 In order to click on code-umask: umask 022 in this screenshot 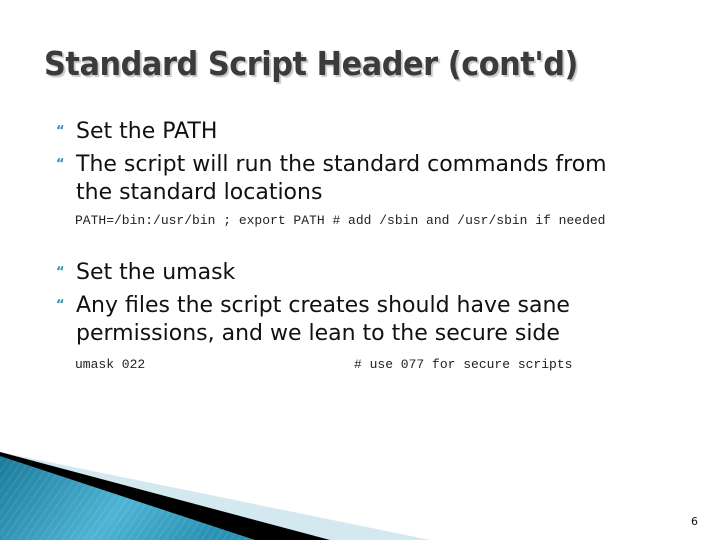, I will do `click(110, 364)`.